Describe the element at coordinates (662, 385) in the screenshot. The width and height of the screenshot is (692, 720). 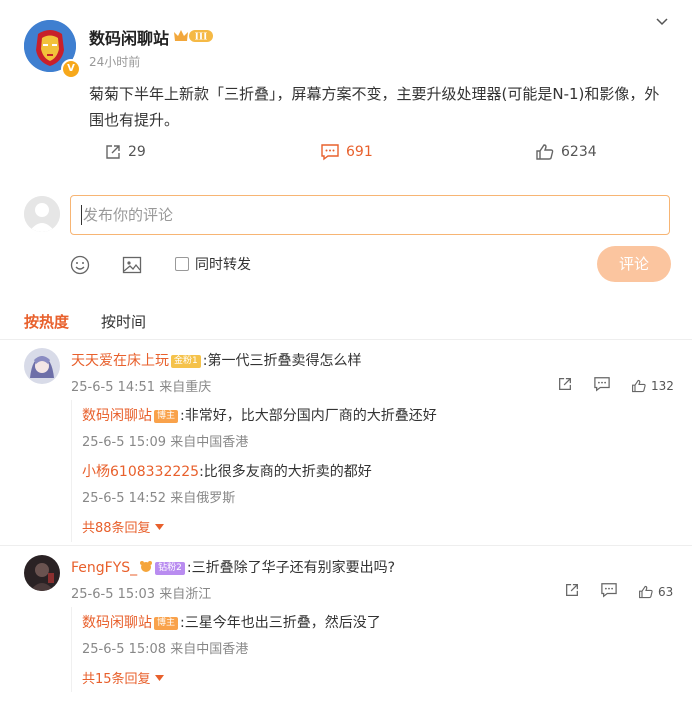
I see `comment-like-count: 132` at that location.